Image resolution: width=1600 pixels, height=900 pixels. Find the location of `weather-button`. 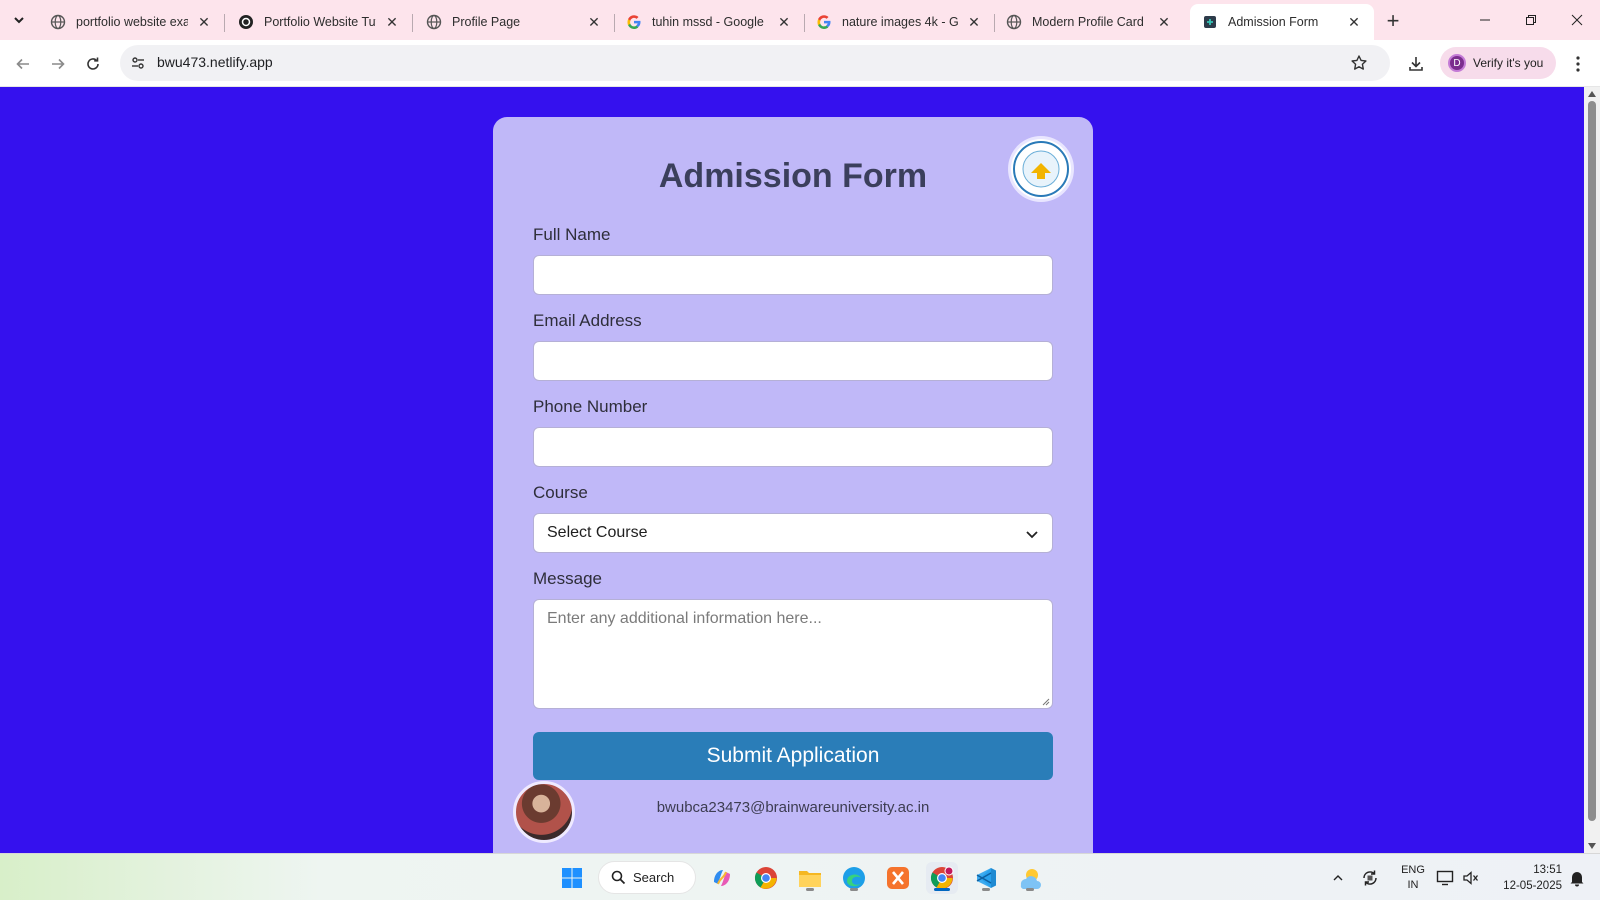

weather-button is located at coordinates (1030, 878).